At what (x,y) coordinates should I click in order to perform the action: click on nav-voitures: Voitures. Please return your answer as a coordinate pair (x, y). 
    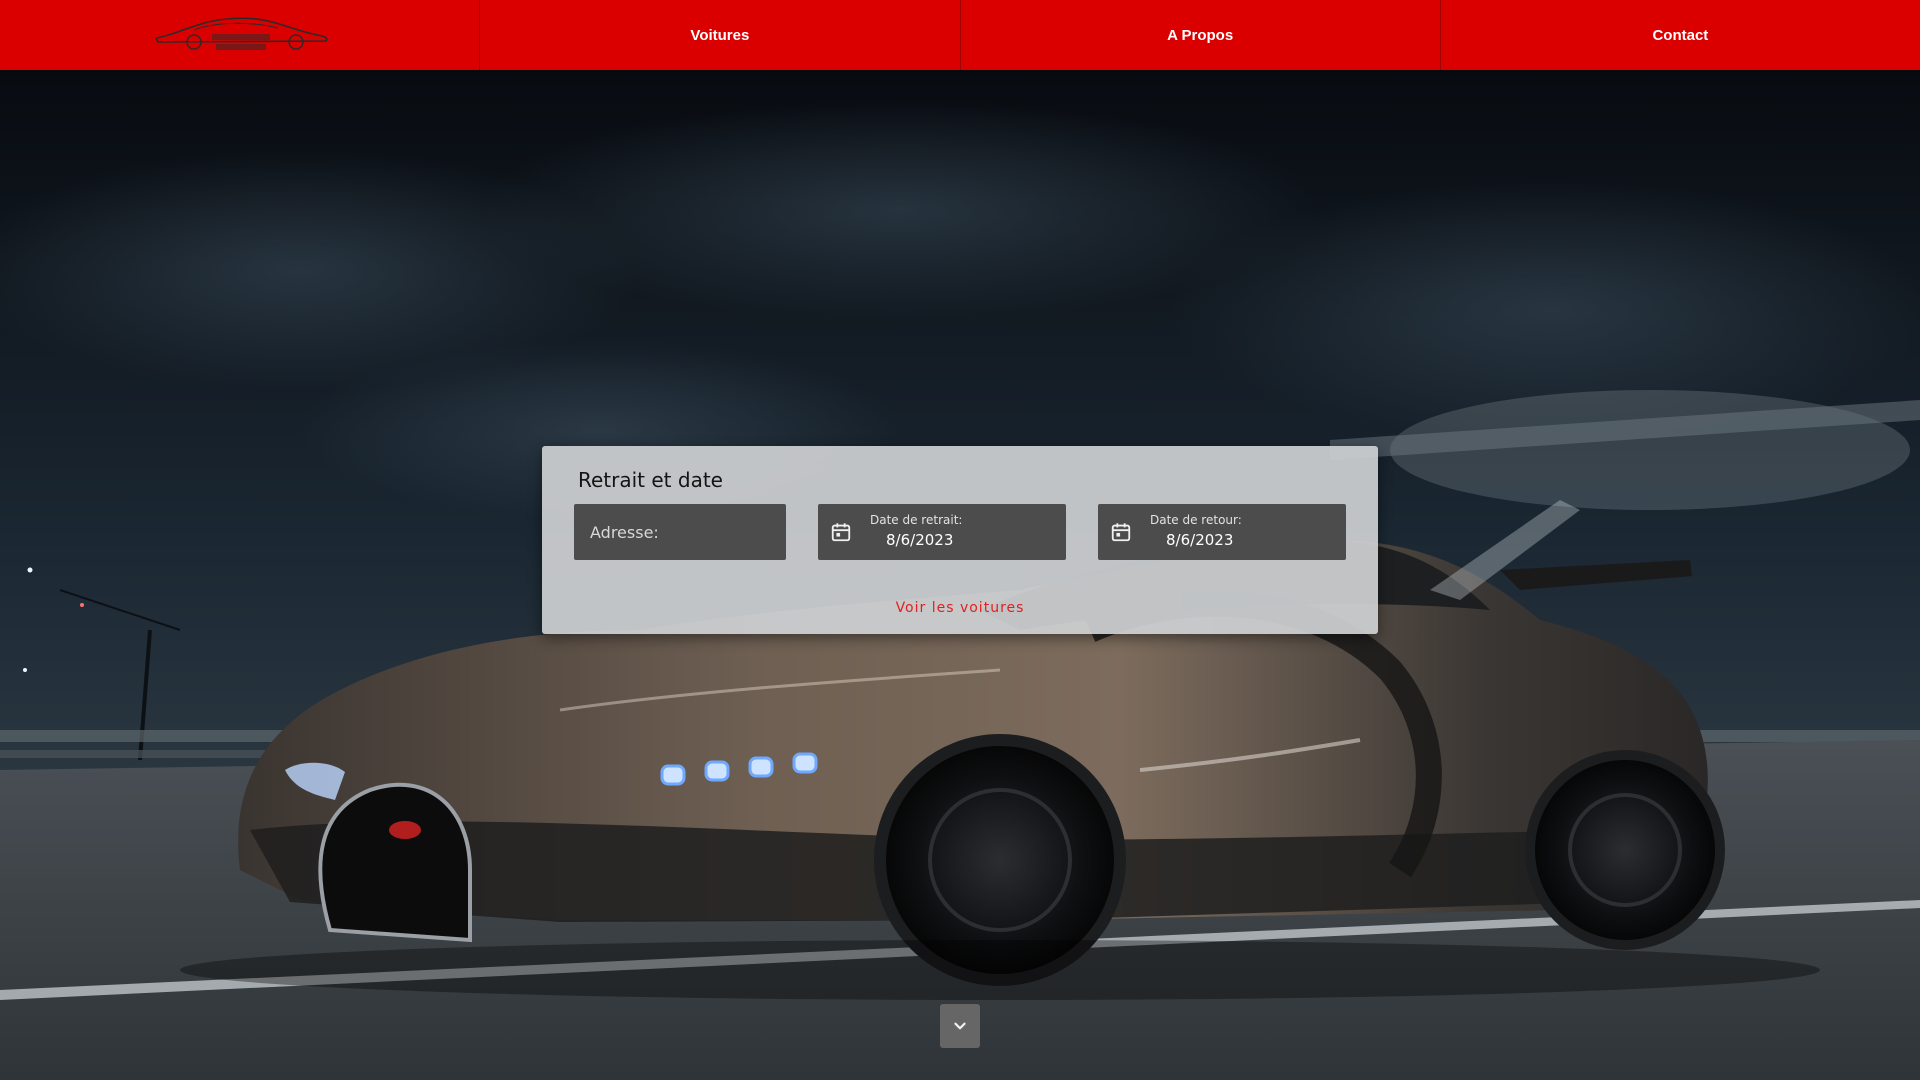
    Looking at the image, I should click on (720, 35).